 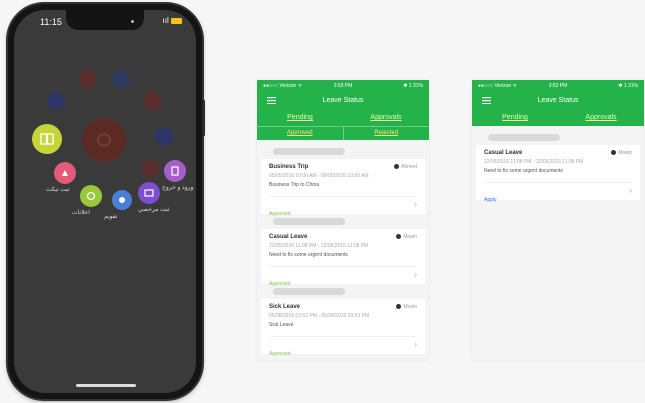 I want to click on phone-time: 11:15, so click(x=51, y=22).